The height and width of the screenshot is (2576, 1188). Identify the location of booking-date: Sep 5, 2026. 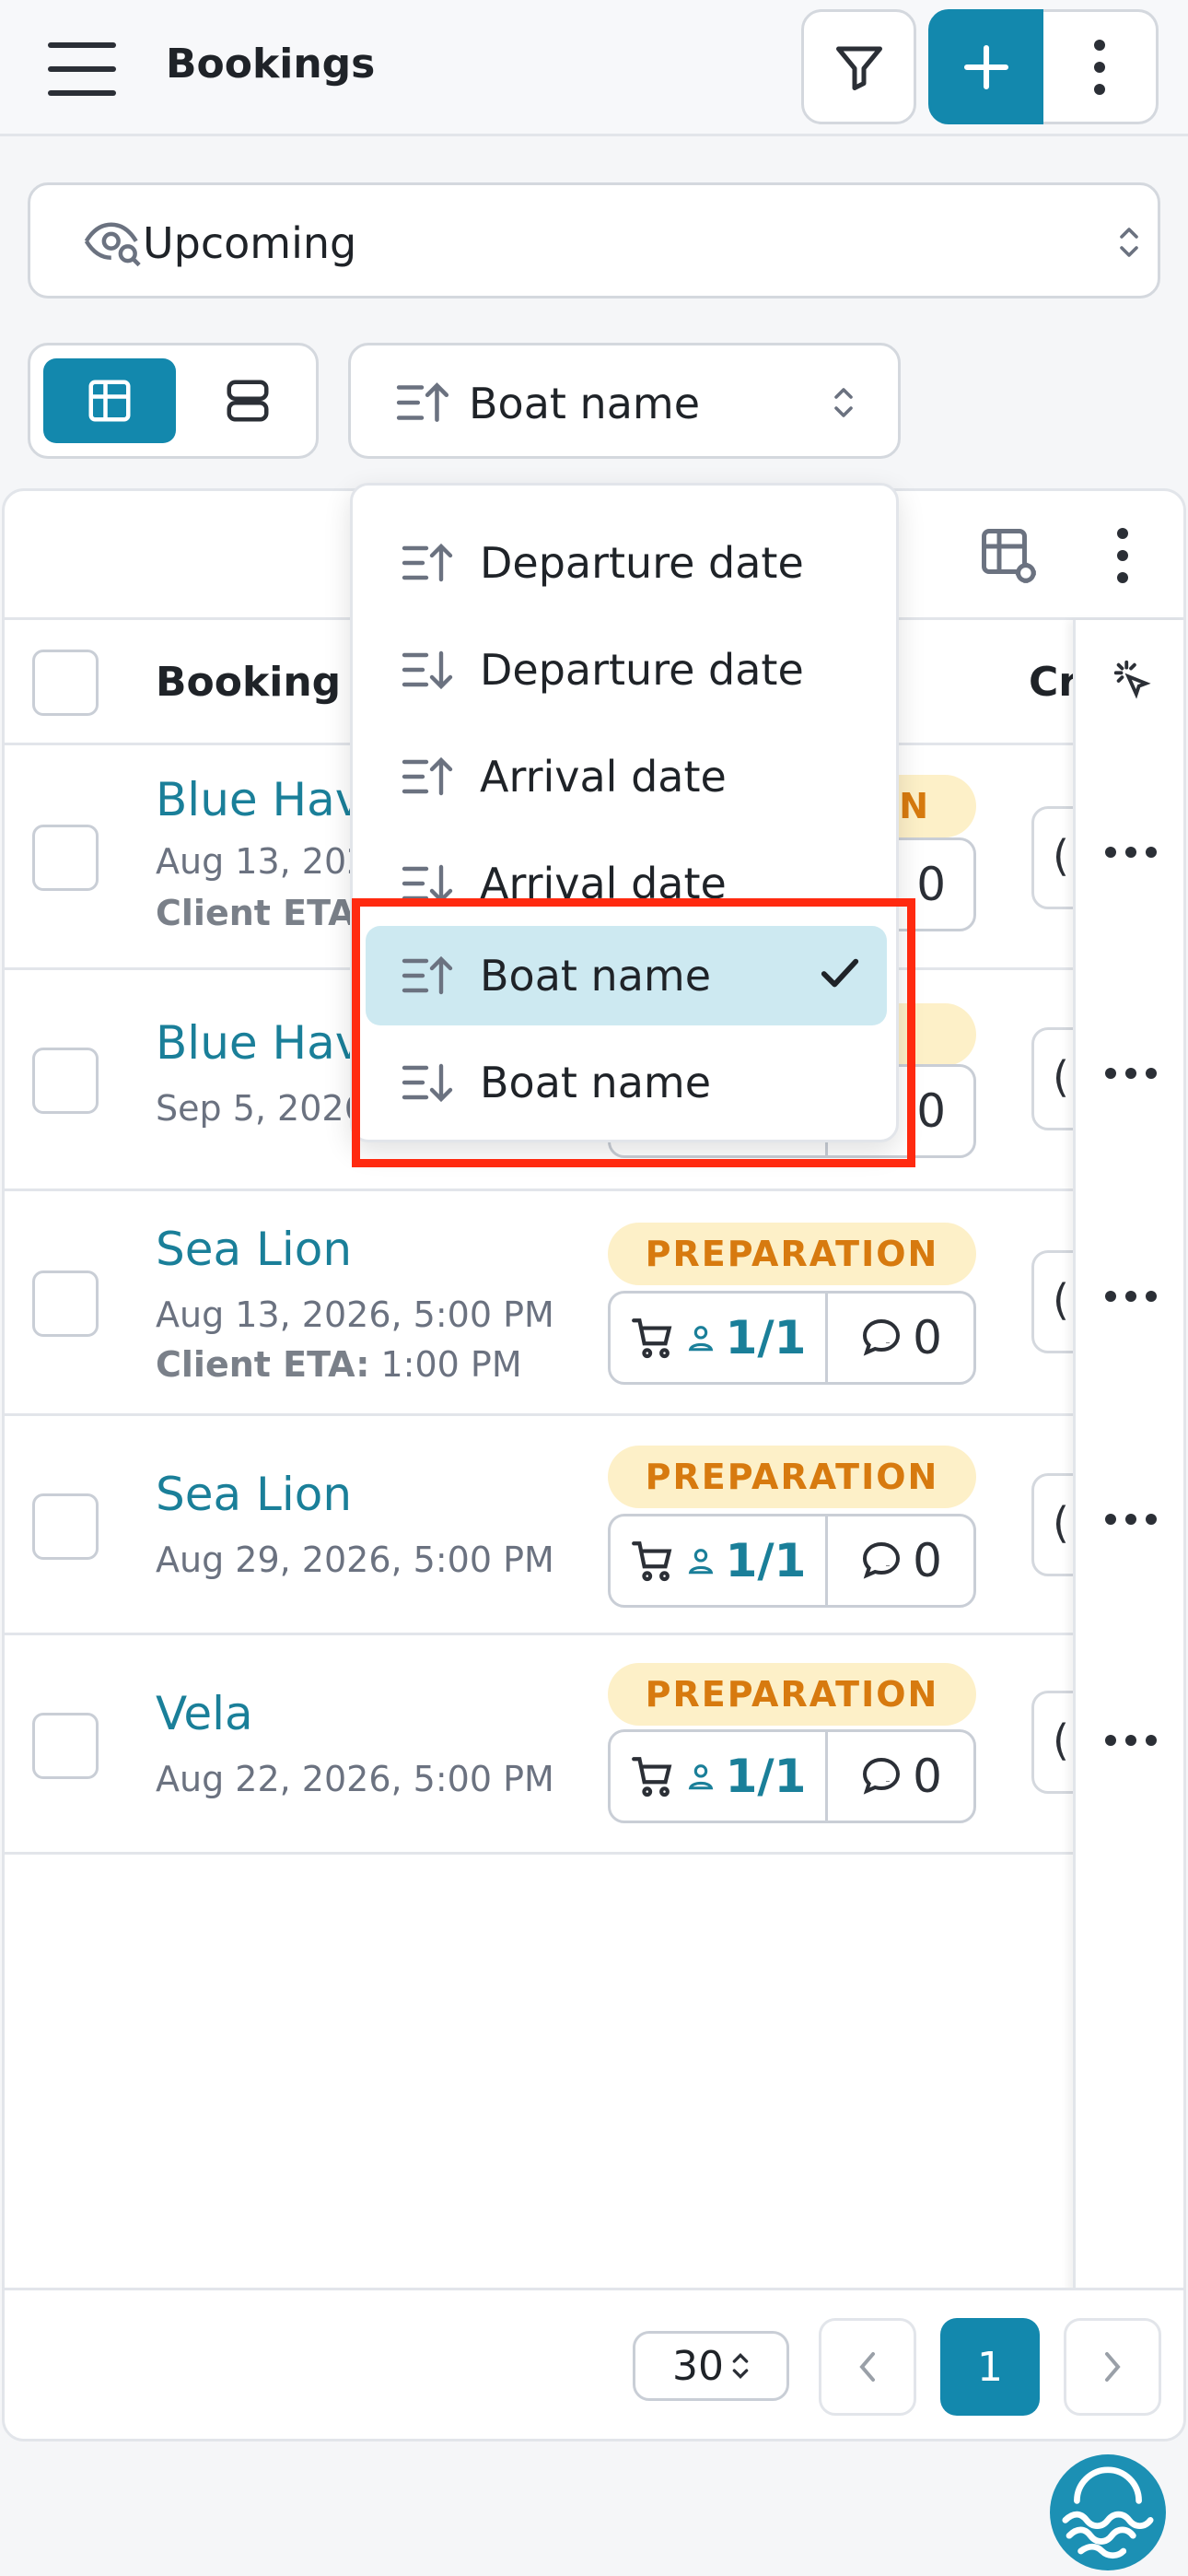
(261, 1108).